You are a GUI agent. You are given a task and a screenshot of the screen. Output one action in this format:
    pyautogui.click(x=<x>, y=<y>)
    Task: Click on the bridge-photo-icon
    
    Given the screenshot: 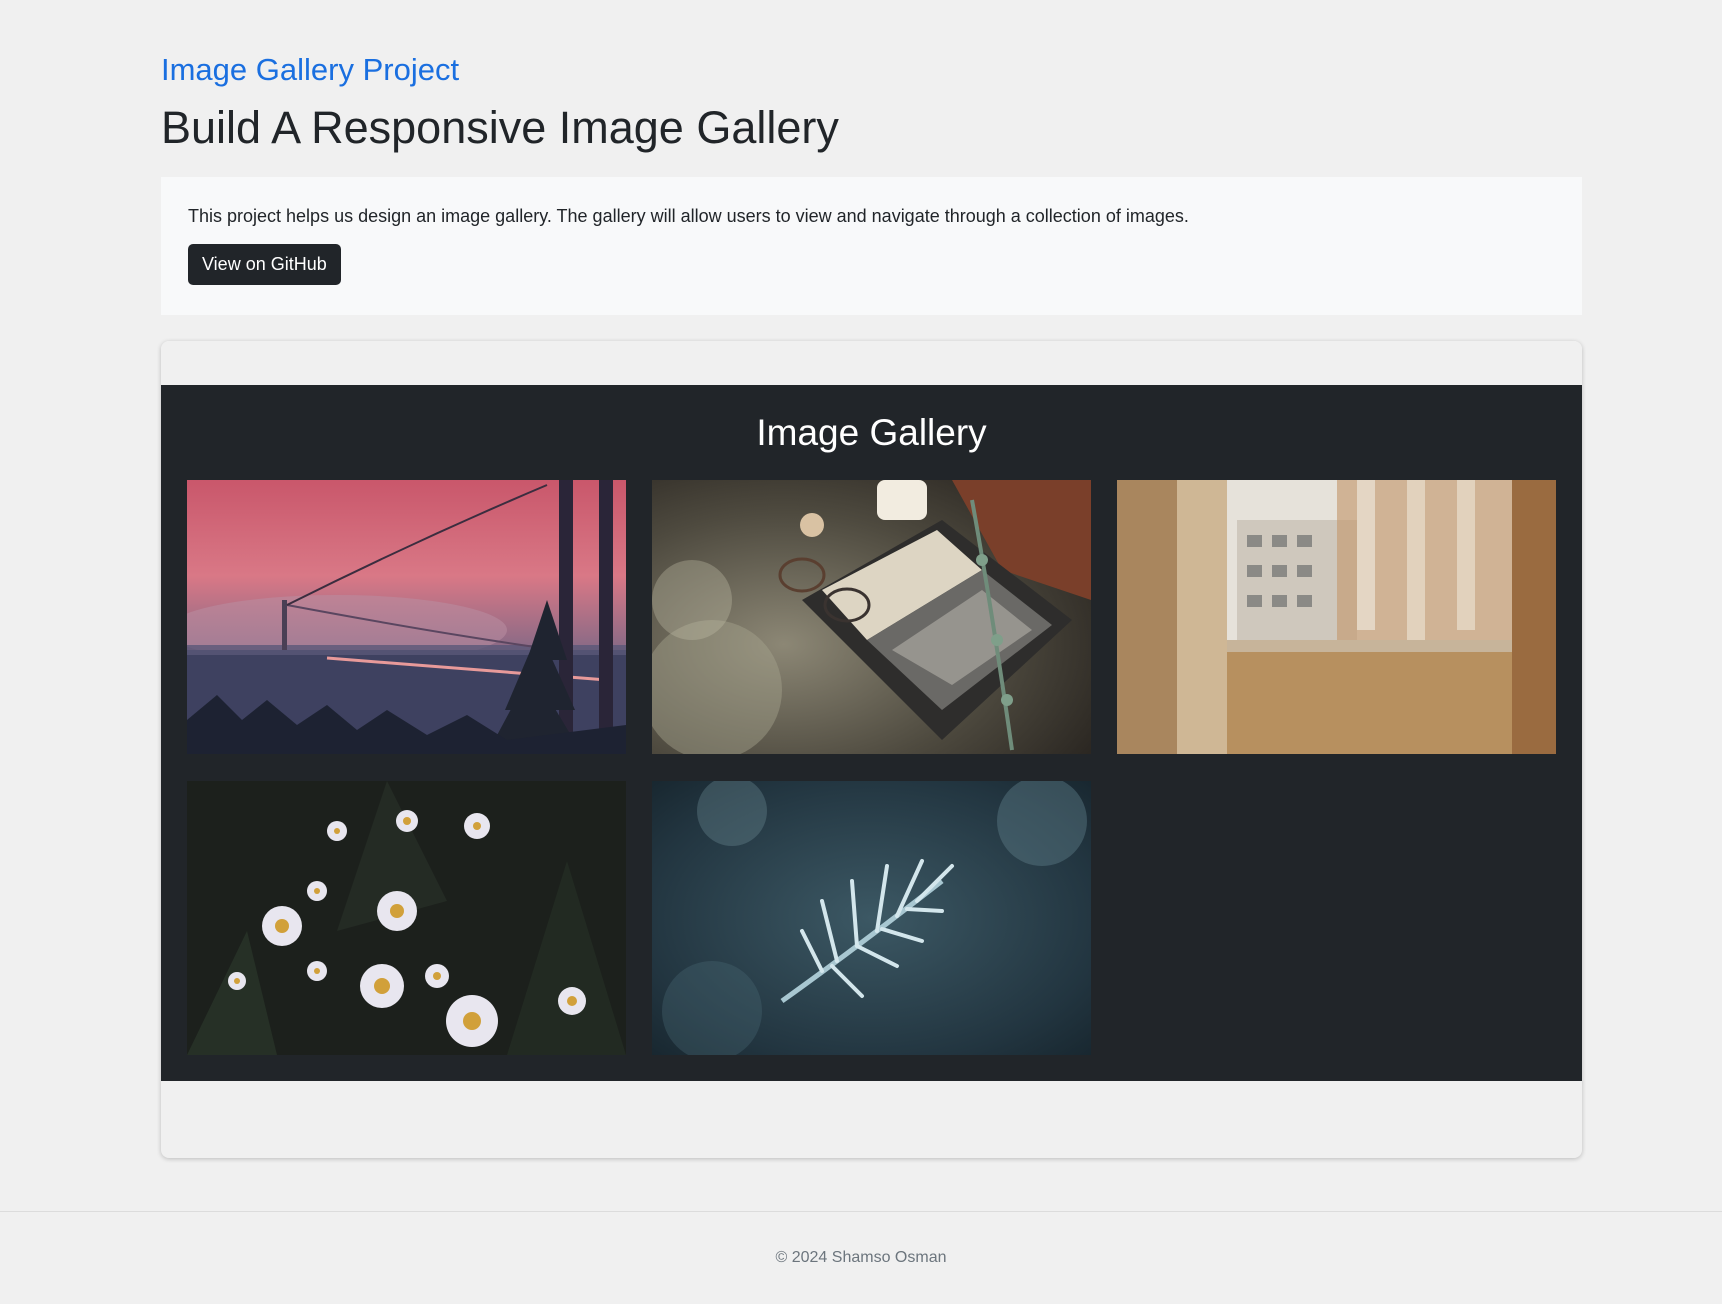 What is the action you would take?
    pyautogui.click(x=406, y=617)
    